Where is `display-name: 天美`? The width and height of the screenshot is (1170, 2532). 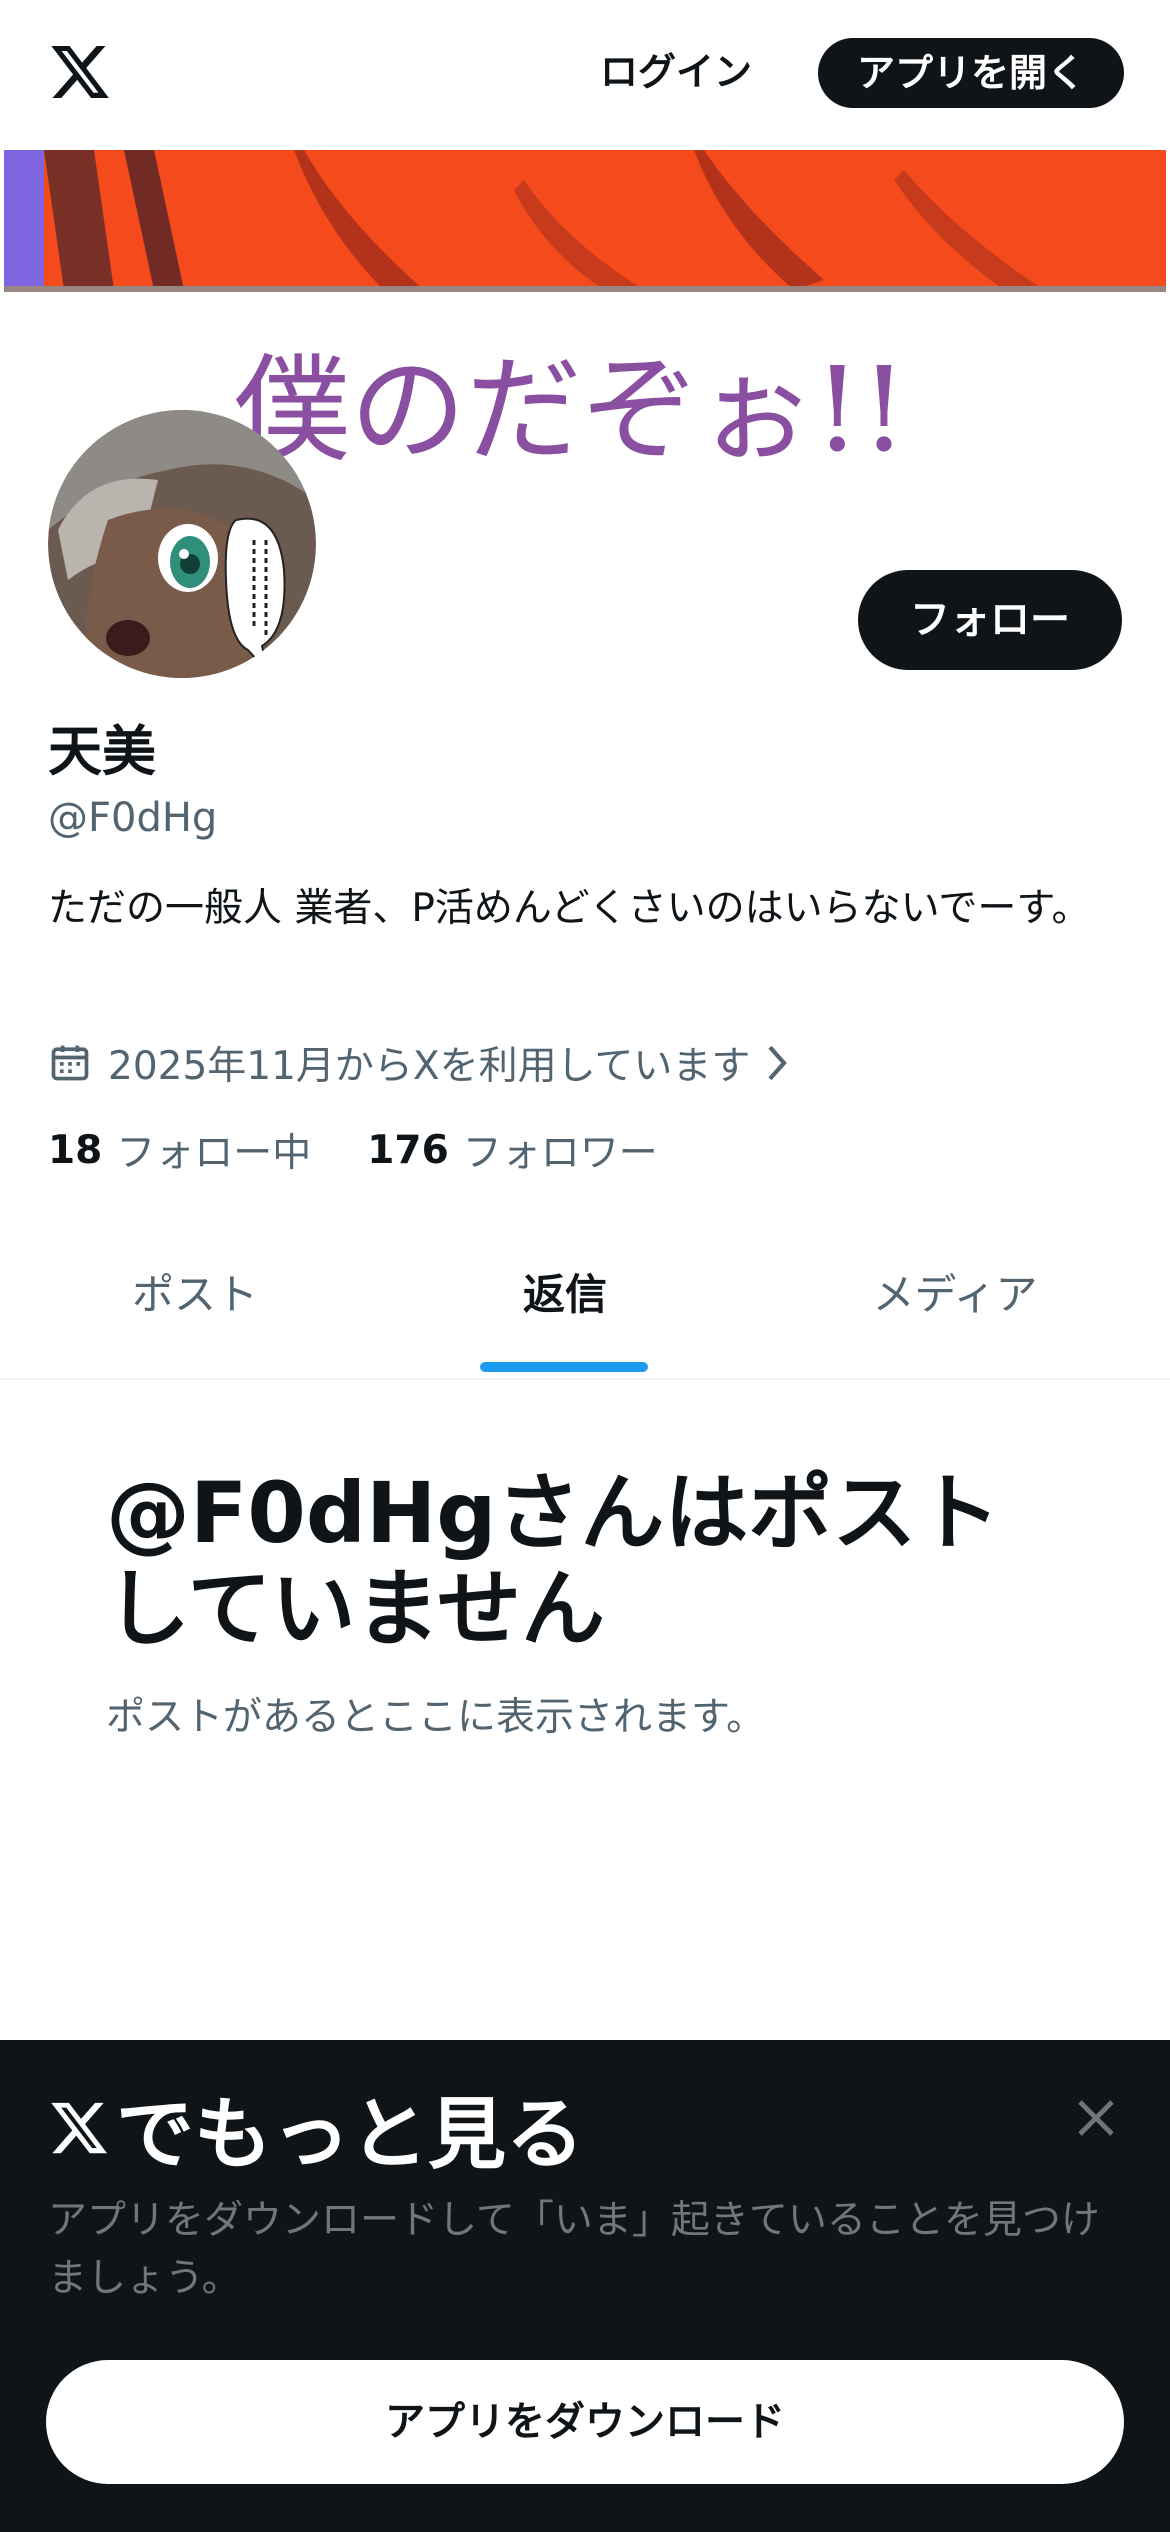
display-name: 天美 is located at coordinates (102, 751).